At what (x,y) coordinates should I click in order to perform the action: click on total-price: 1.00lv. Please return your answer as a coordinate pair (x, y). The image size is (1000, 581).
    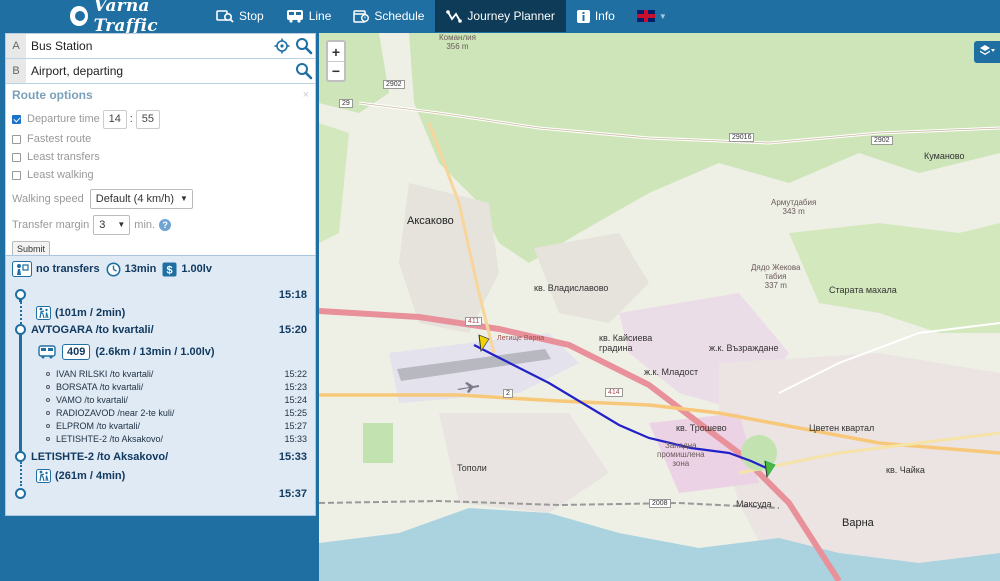
    Looking at the image, I should click on (196, 269).